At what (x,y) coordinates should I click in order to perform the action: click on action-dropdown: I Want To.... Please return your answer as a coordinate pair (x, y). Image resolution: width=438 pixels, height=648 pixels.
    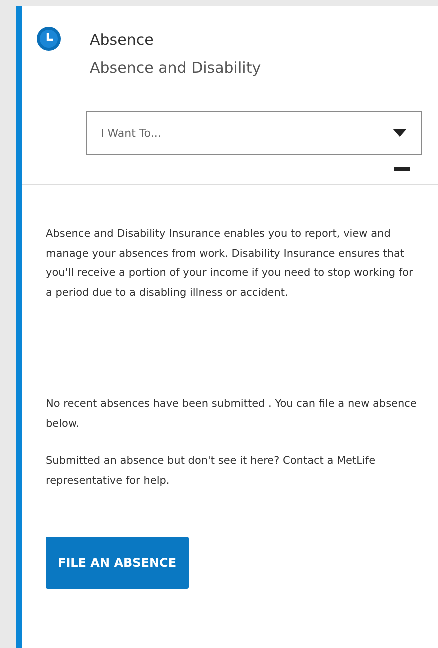
    Looking at the image, I should click on (254, 133).